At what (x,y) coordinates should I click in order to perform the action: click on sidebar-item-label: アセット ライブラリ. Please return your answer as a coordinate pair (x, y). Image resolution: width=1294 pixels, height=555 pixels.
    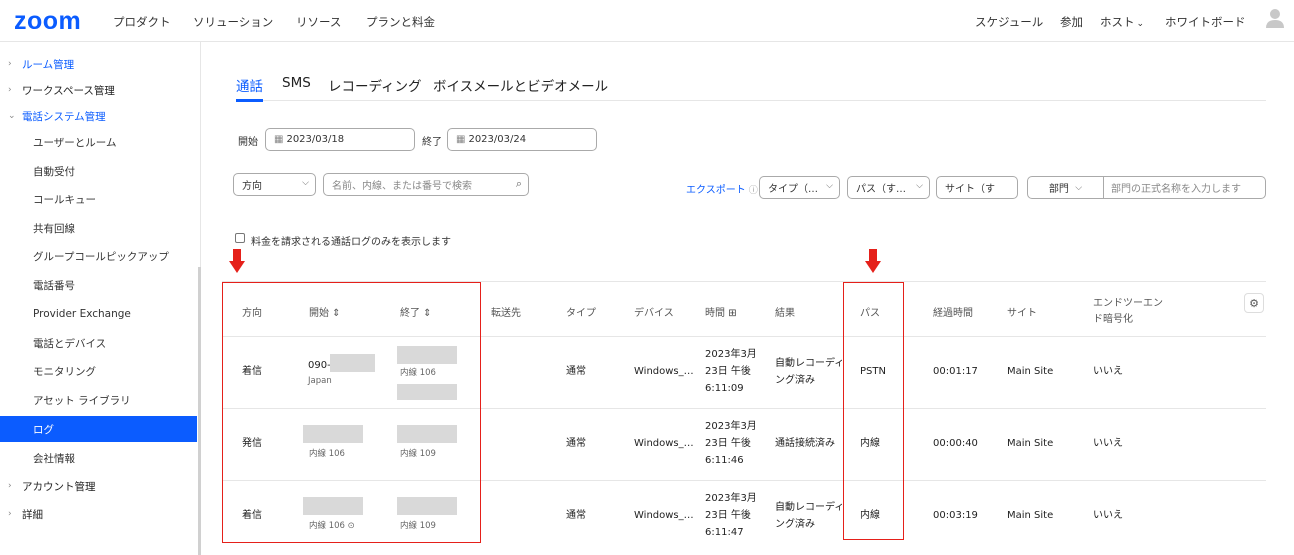
    Looking at the image, I should click on (82, 400).